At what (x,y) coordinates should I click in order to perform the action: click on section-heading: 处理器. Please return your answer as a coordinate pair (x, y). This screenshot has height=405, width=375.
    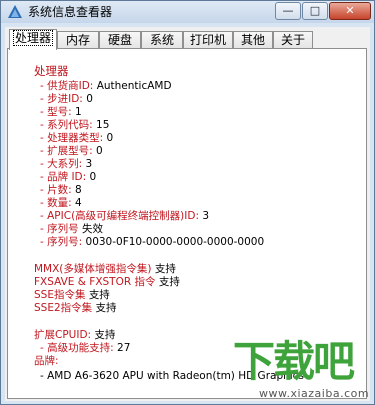
    Looking at the image, I should click on (51, 71).